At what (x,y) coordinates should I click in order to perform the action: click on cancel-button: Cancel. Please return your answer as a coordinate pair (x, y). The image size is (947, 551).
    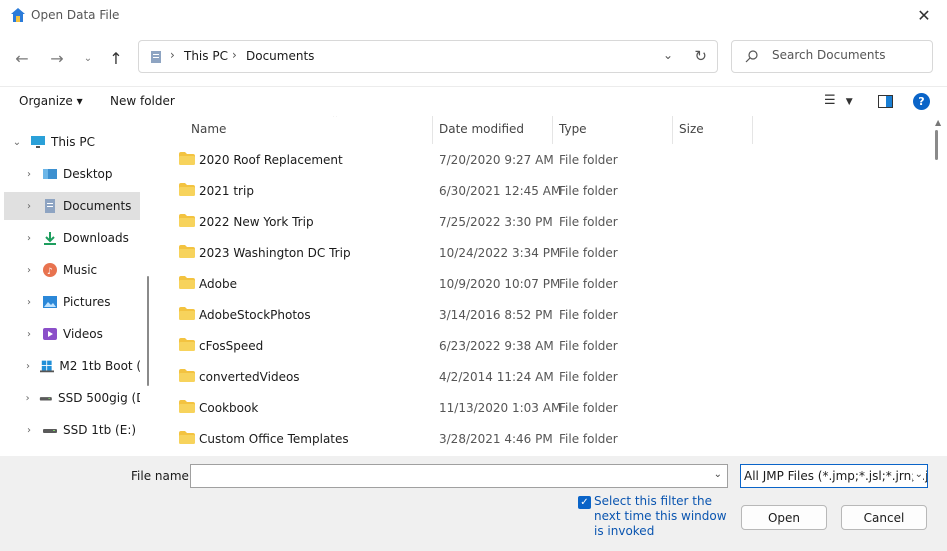
    Looking at the image, I should click on (884, 517).